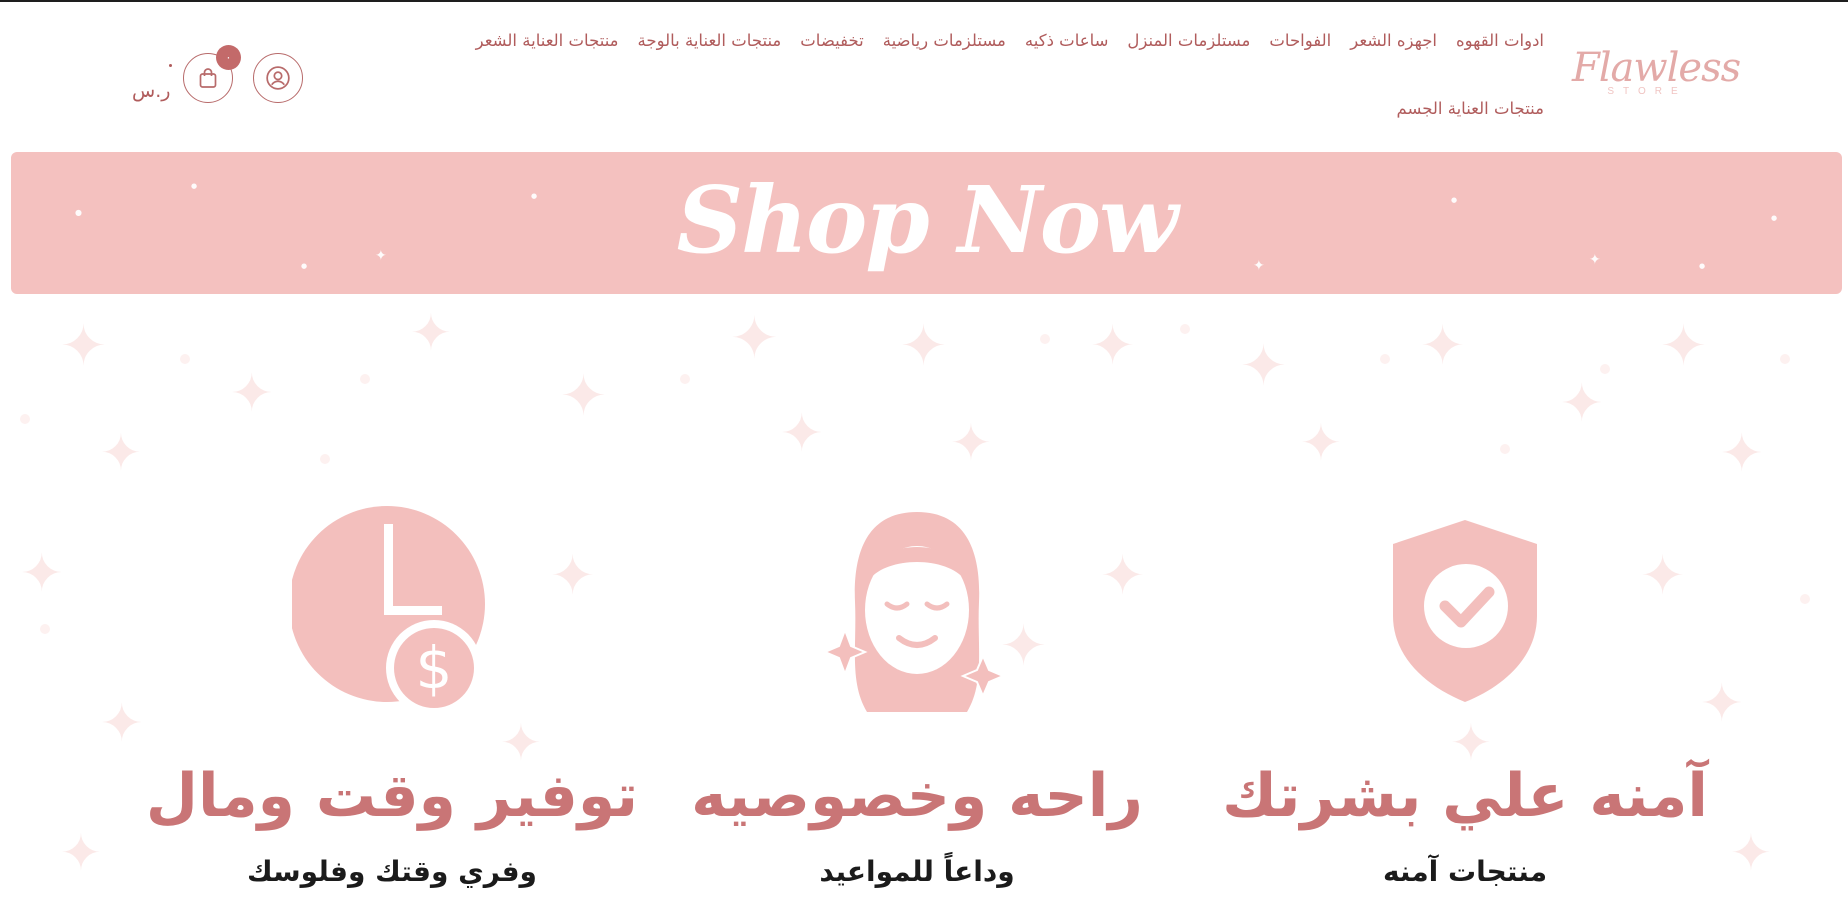  Describe the element at coordinates (1470, 109) in the screenshot. I see `nav-item-body-care: منتجات العناية الجسم` at that location.